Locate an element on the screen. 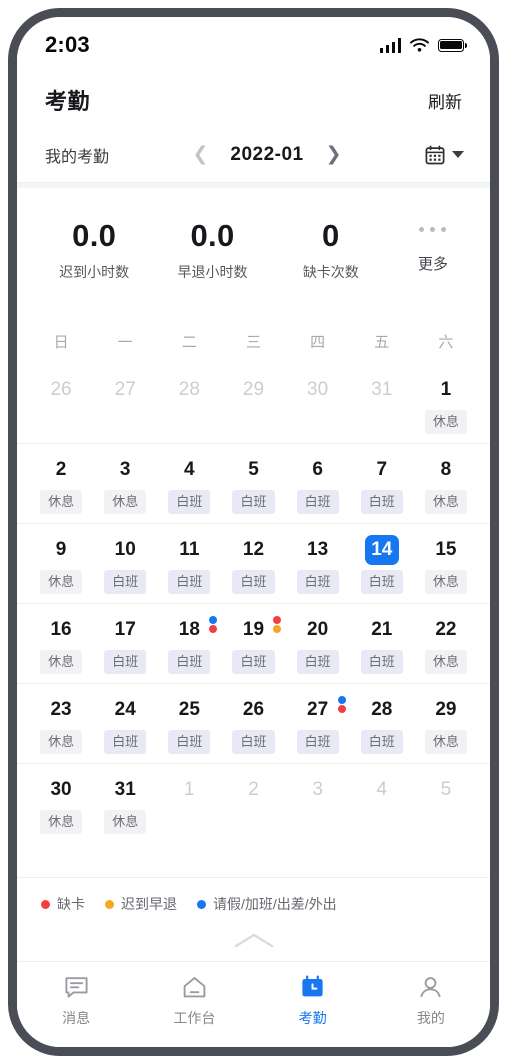 This screenshot has height=1064, width=507. stat-label: 迟到小时数 is located at coordinates (94, 272).